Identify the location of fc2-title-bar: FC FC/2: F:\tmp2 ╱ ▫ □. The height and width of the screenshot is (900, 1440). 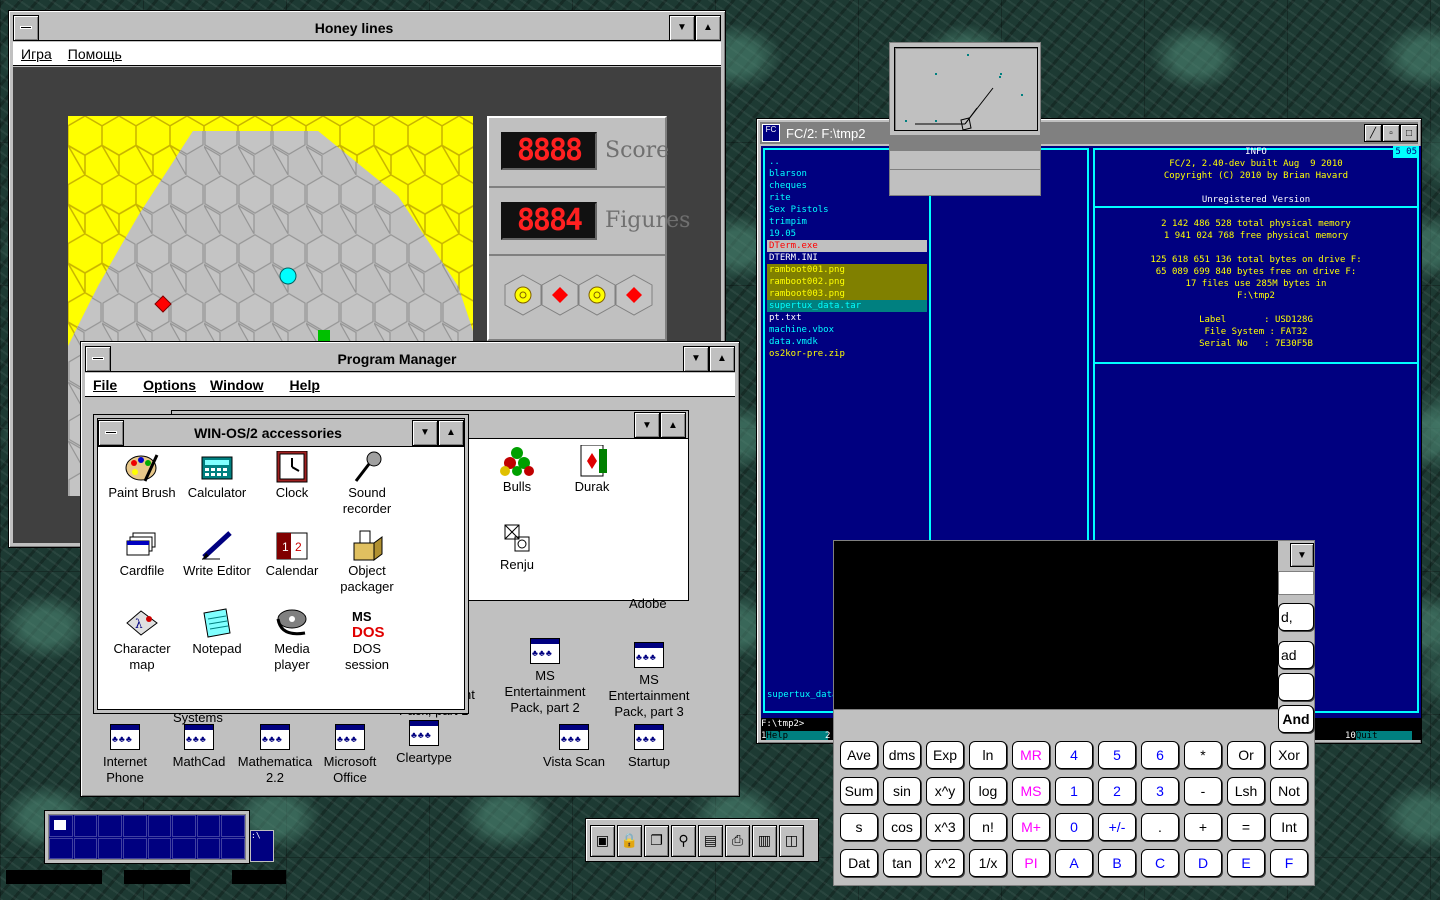
(1089, 133).